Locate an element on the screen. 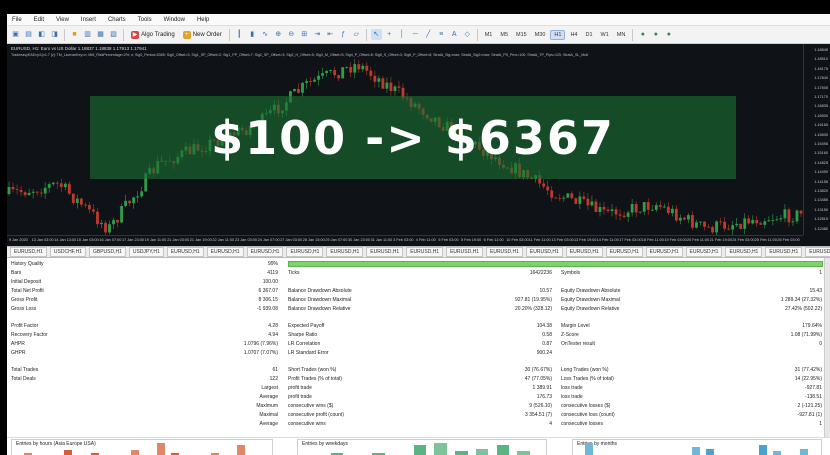  templates-icon: ▱ is located at coordinates (356, 34).